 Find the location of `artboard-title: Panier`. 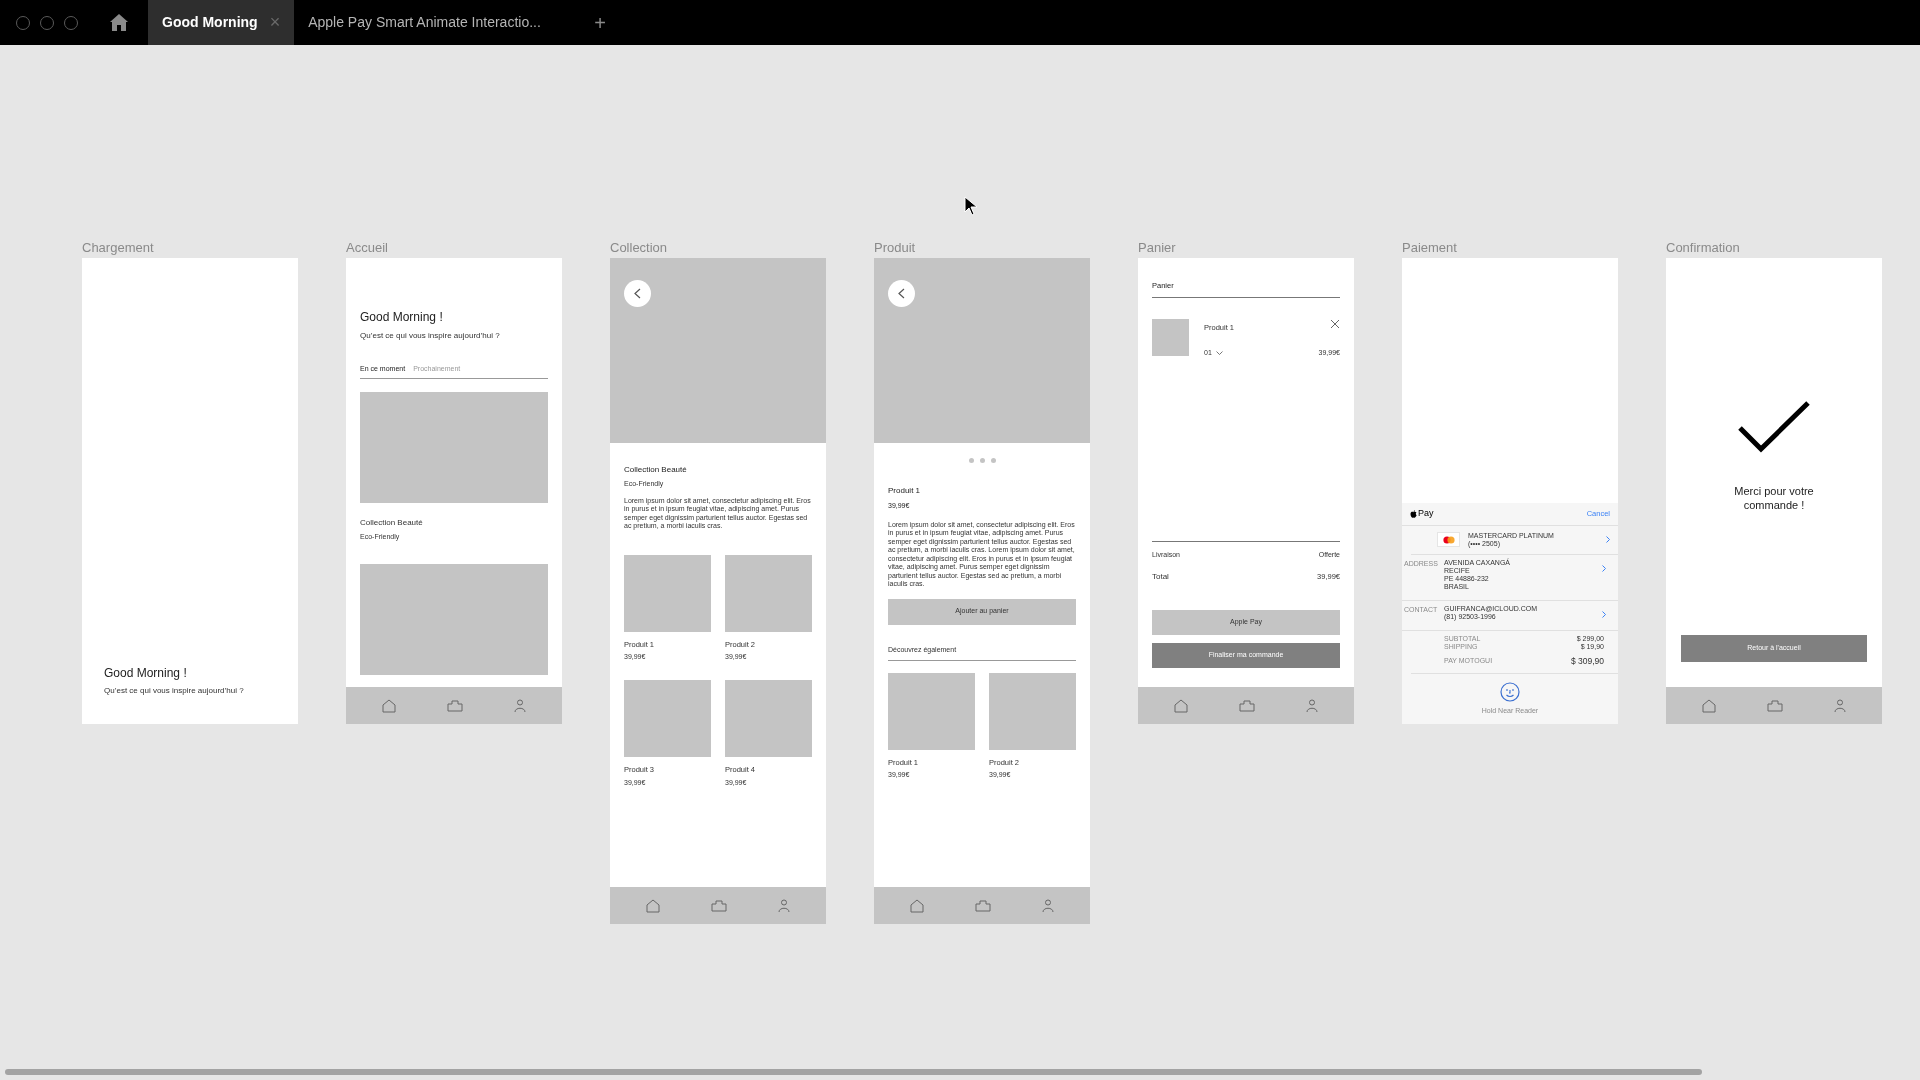

artboard-title: Panier is located at coordinates (1157, 248).